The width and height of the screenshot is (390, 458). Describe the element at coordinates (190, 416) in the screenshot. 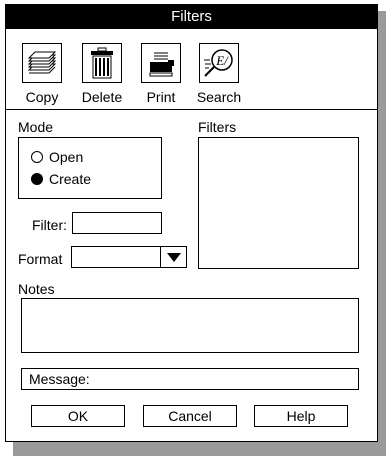

I see `cancel-button: Cancel` at that location.